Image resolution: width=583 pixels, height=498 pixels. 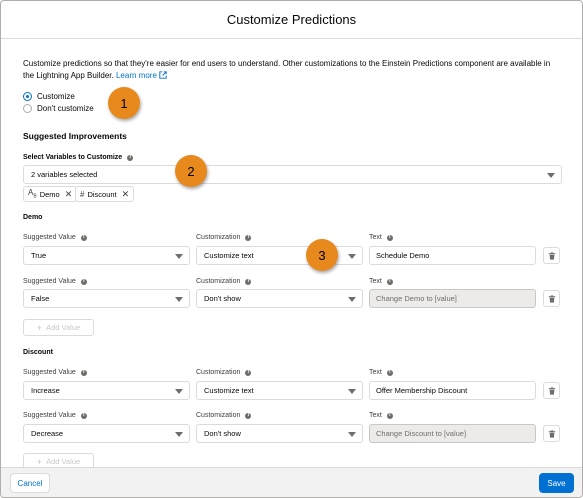 What do you see at coordinates (33, 217) in the screenshot?
I see `section-demo-title: Demo` at bounding box center [33, 217].